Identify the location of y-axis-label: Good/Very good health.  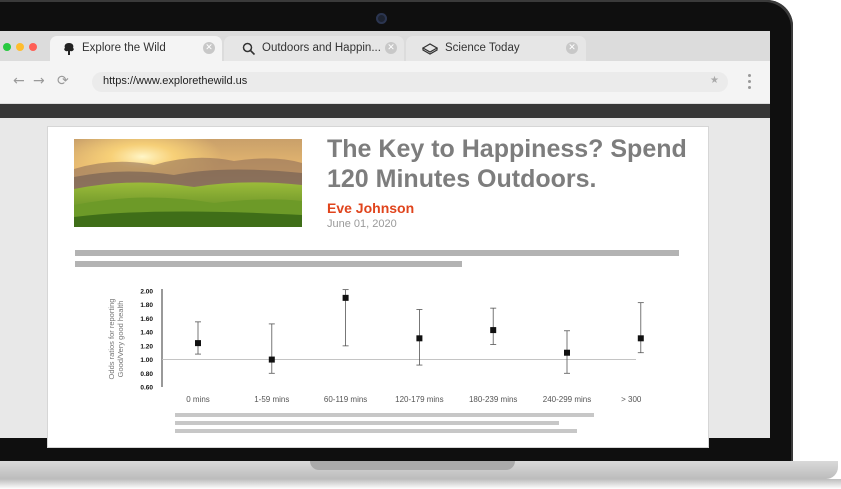
(120, 339).